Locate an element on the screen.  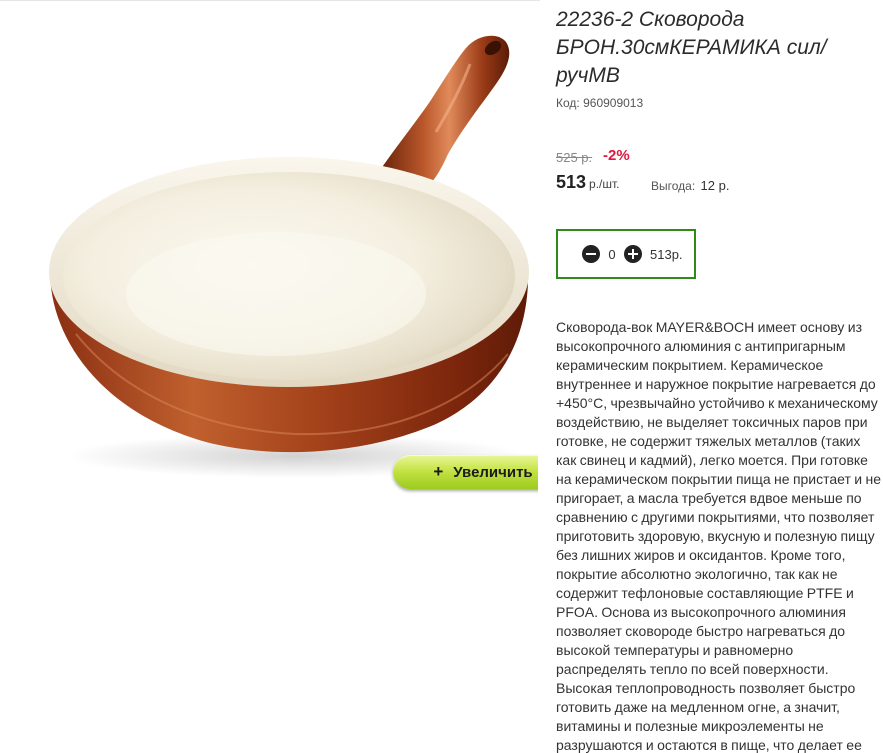
top-divider is located at coordinates (270, 0).